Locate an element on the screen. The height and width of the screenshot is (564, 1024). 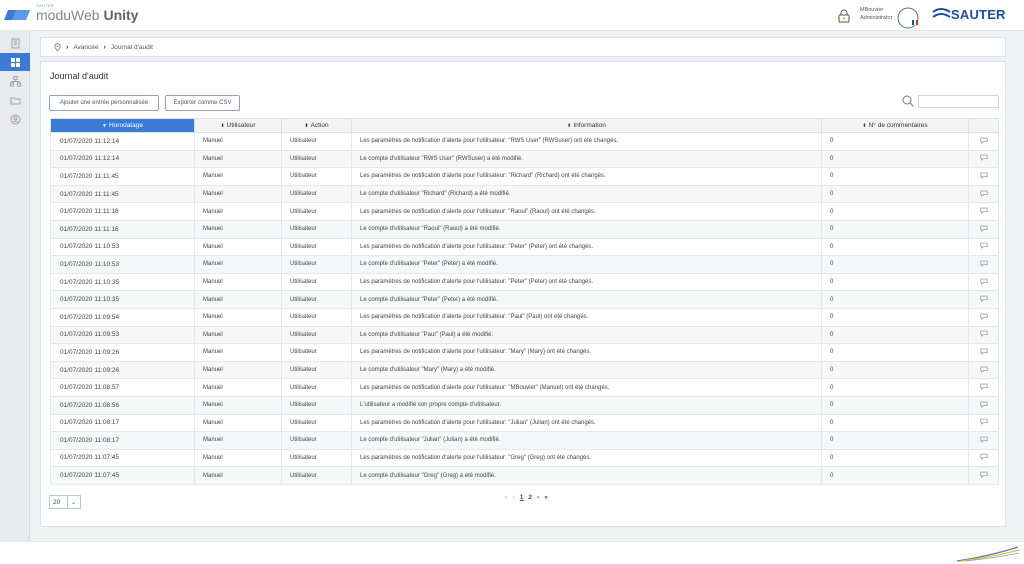
cell-comment-count: 0 is located at coordinates (895, 475).